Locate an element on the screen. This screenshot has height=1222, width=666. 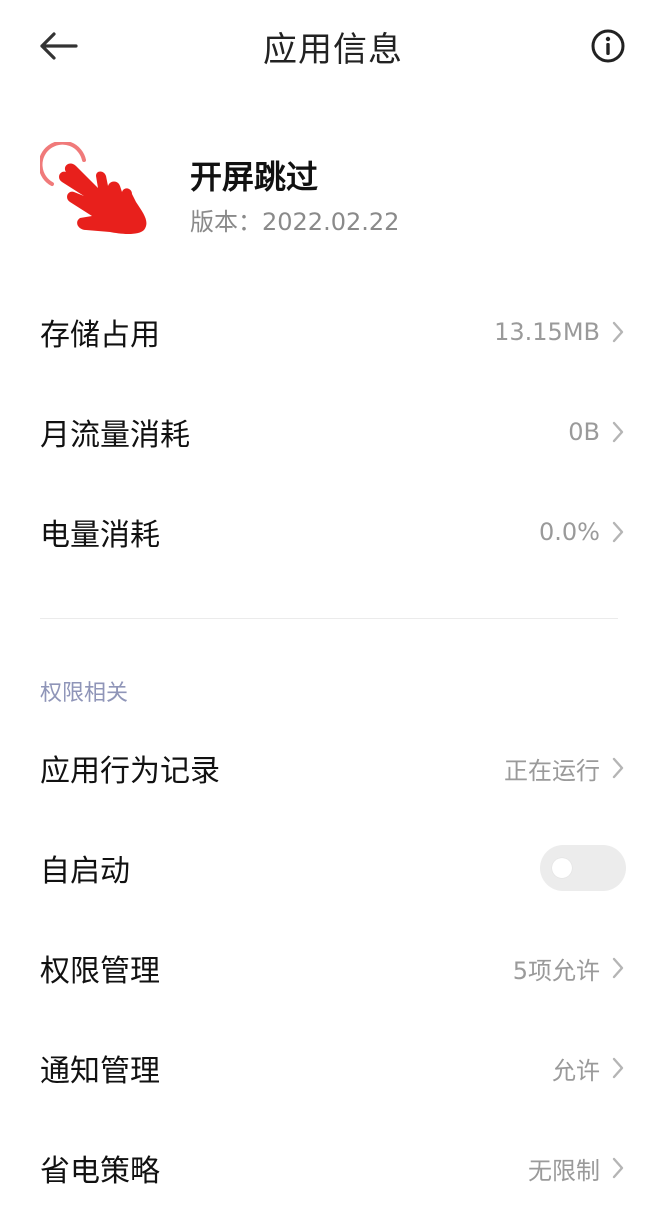
permission-manage-row: 权限管理 5项允许 is located at coordinates (333, 968).